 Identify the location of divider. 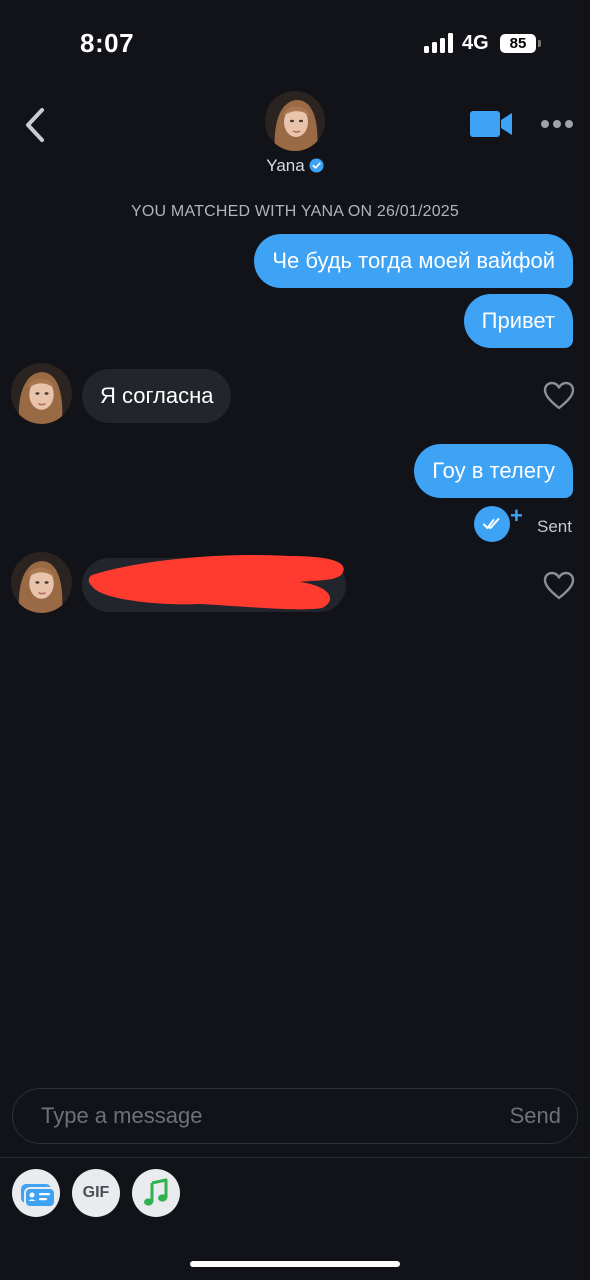
(295, 1157).